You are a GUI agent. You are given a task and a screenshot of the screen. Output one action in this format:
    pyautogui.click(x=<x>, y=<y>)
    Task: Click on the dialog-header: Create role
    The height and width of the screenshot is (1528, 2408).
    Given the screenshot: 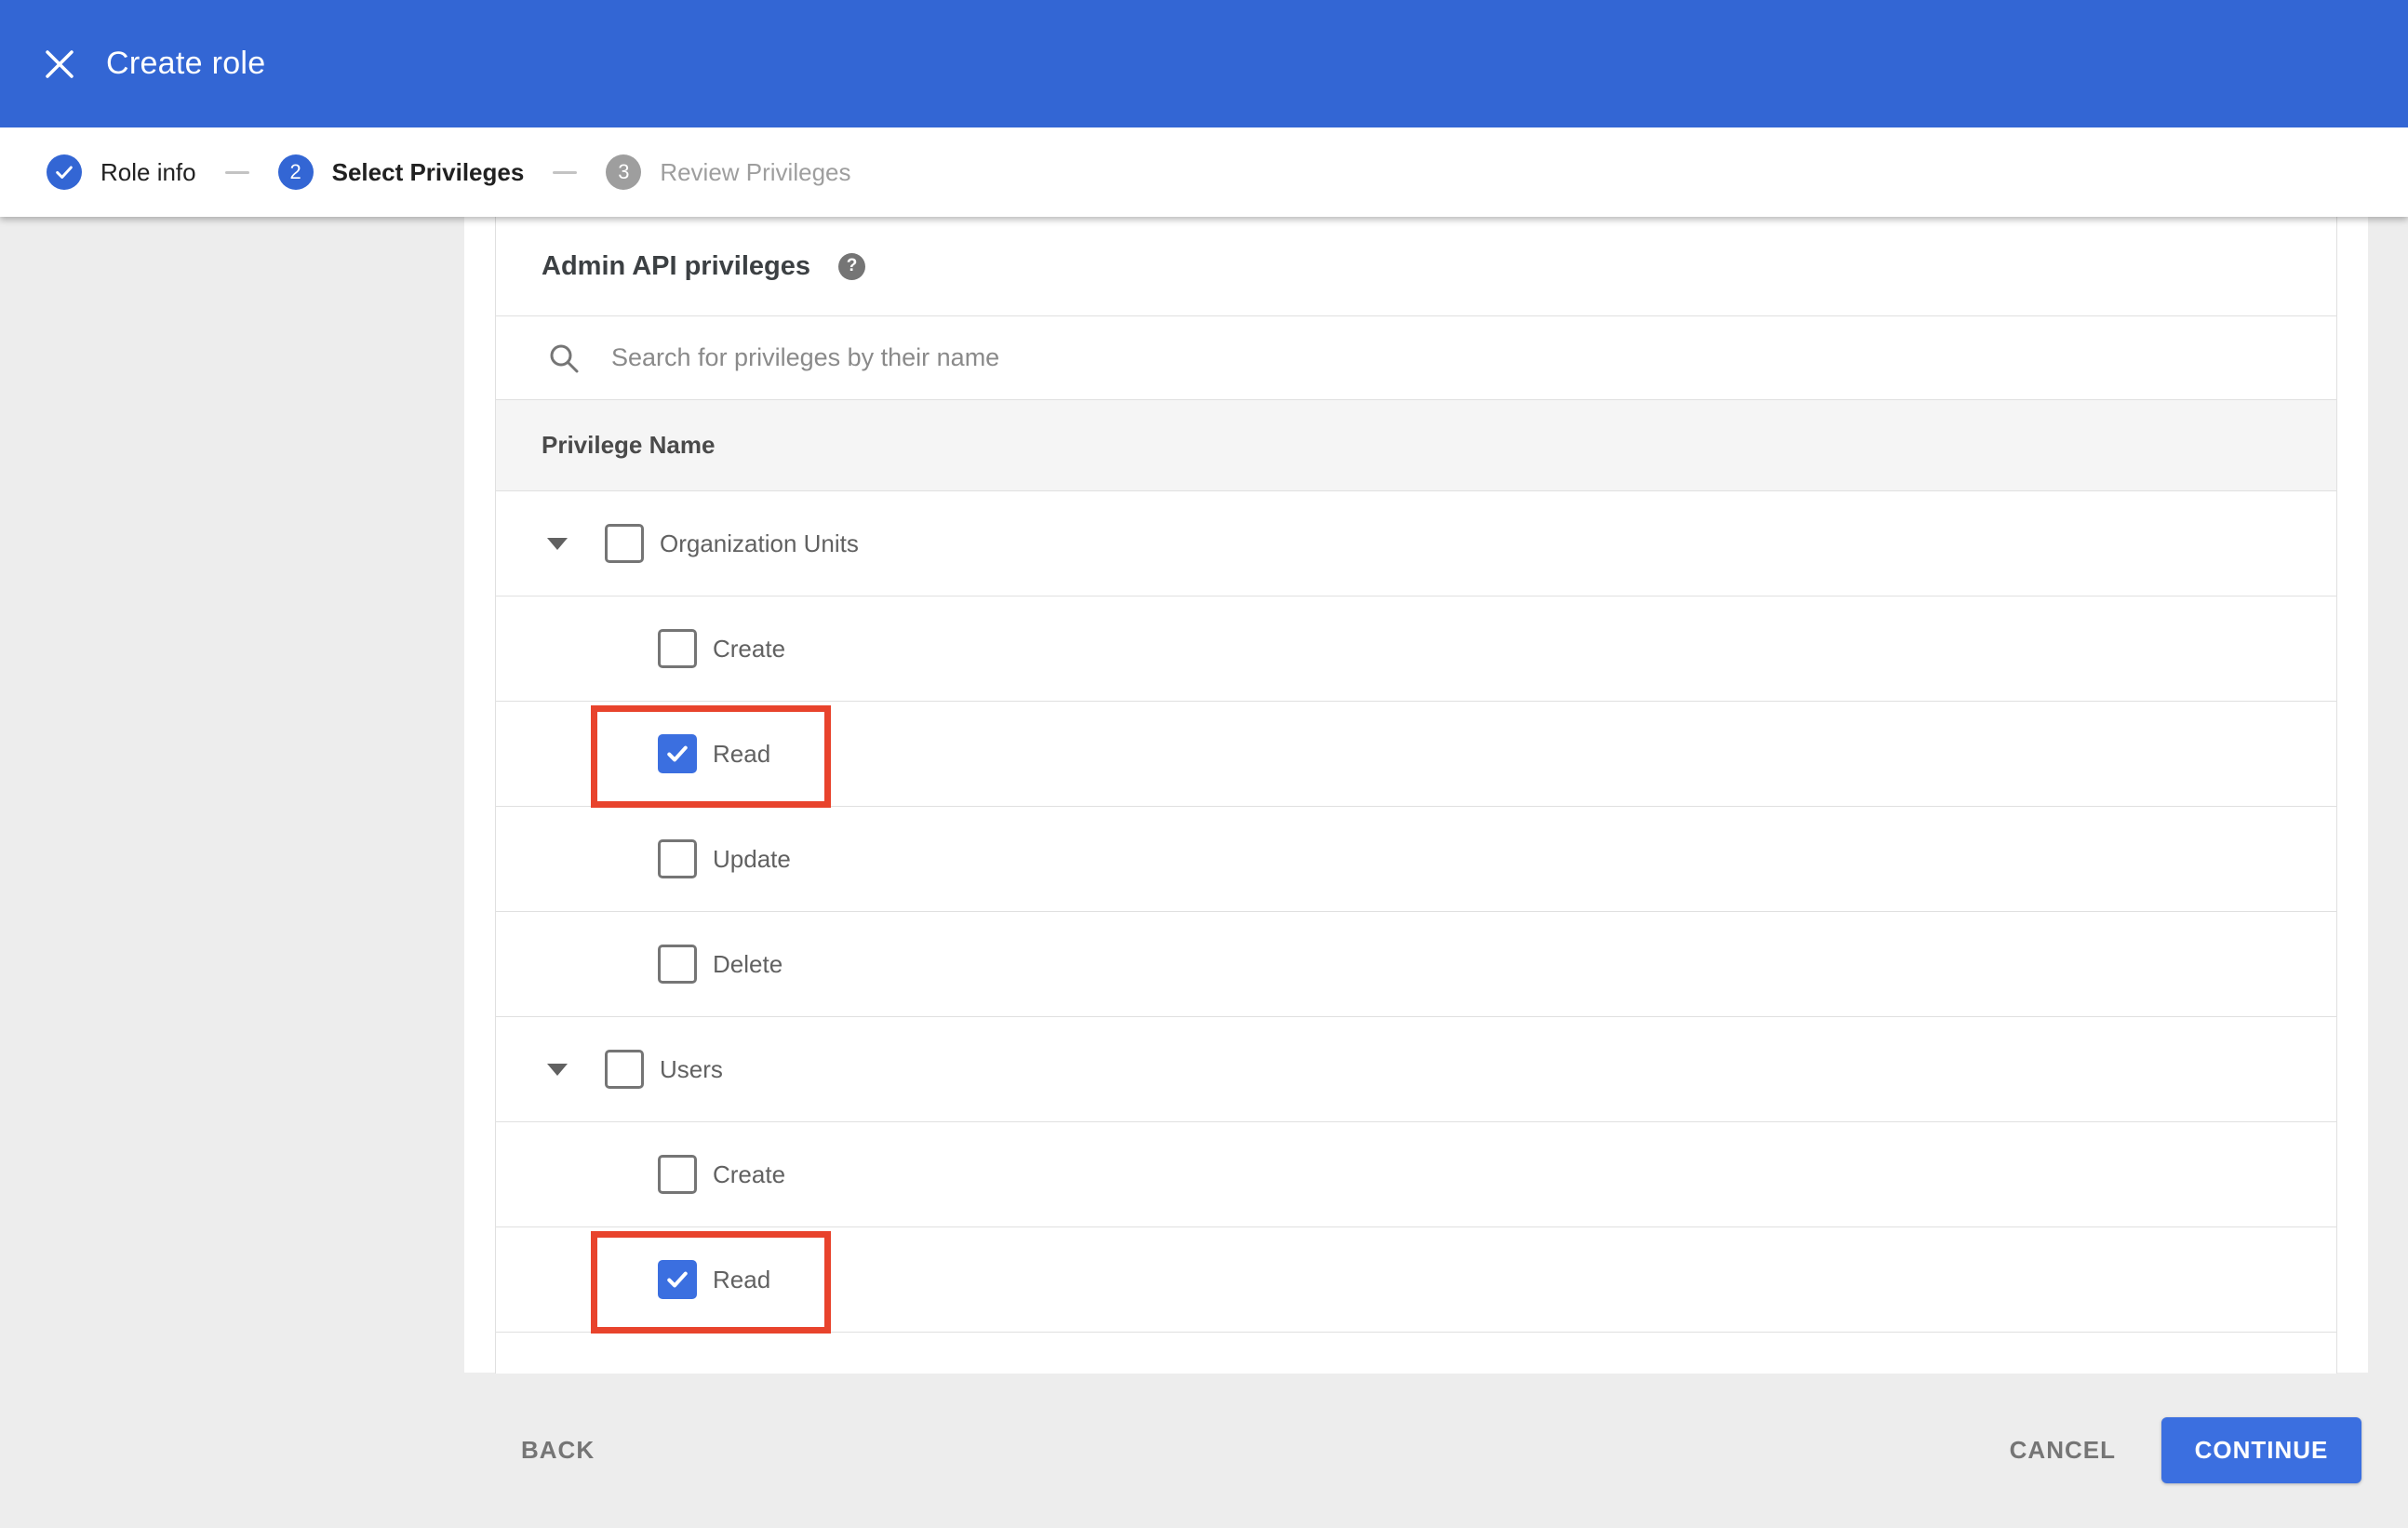 What is the action you would take?
    pyautogui.click(x=1204, y=63)
    